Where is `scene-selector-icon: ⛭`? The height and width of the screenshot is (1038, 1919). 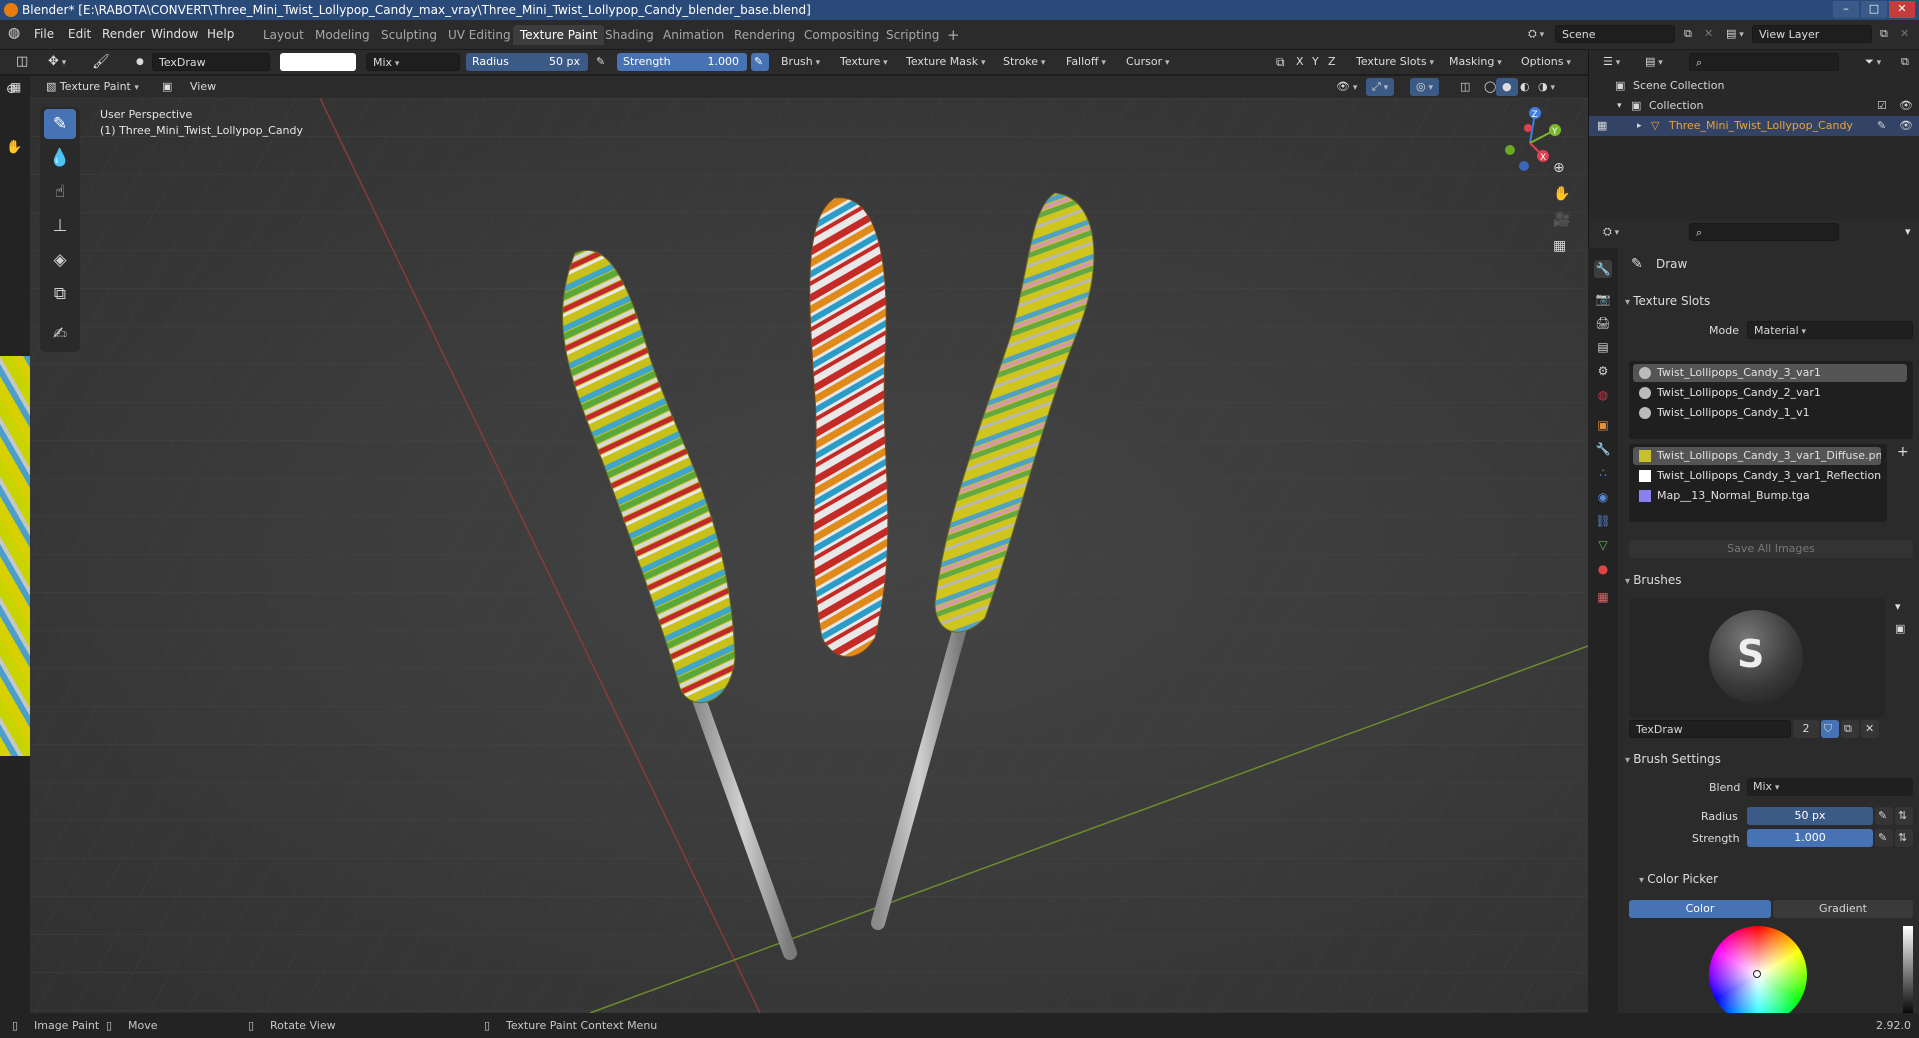 scene-selector-icon: ⛭ is located at coordinates (1536, 34).